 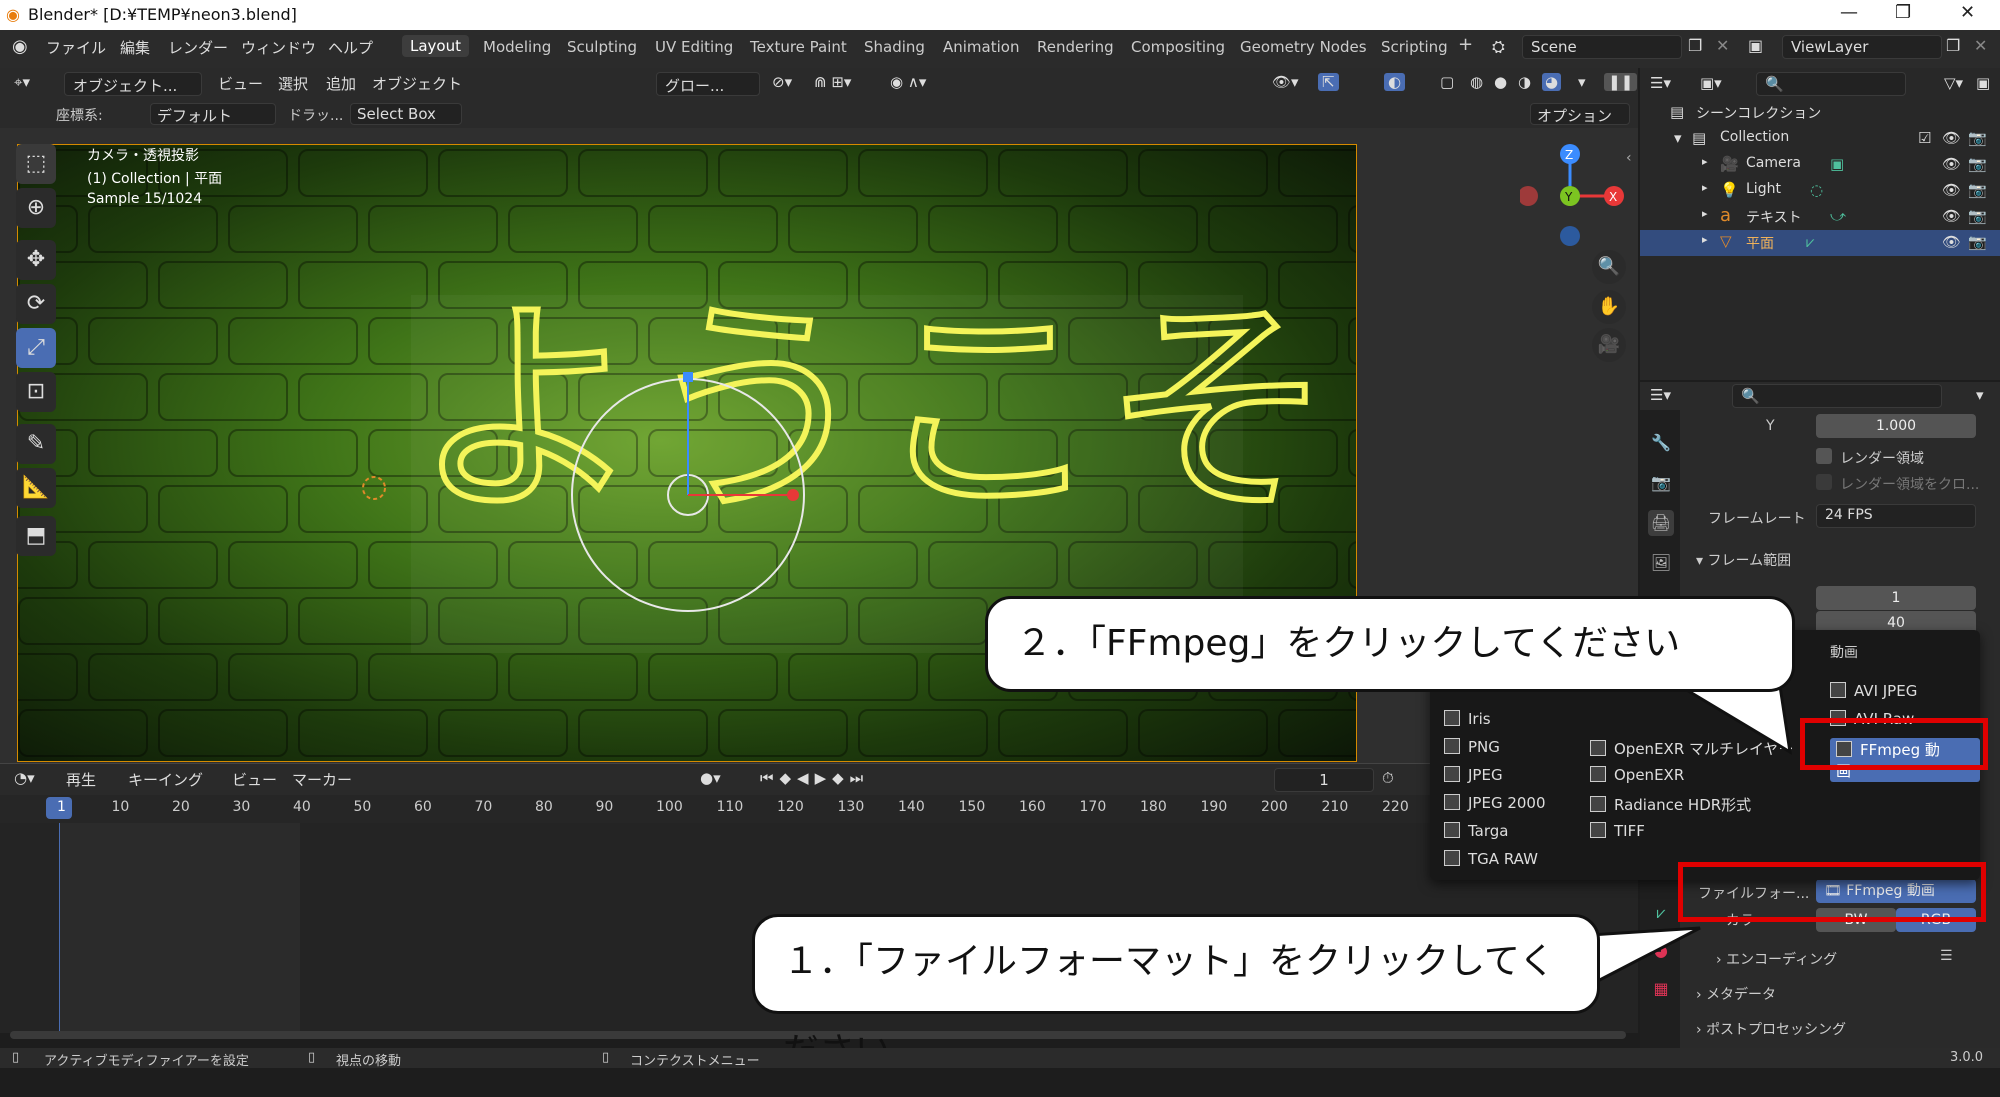 What do you see at coordinates (1644, 957) in the screenshot?
I see `callout-1-tail` at bounding box center [1644, 957].